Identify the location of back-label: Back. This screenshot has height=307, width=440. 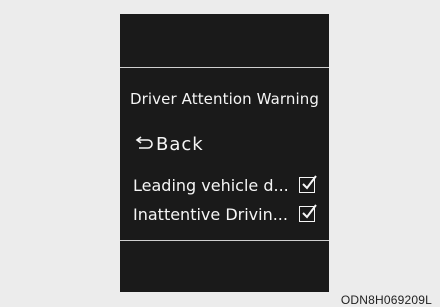
(180, 144).